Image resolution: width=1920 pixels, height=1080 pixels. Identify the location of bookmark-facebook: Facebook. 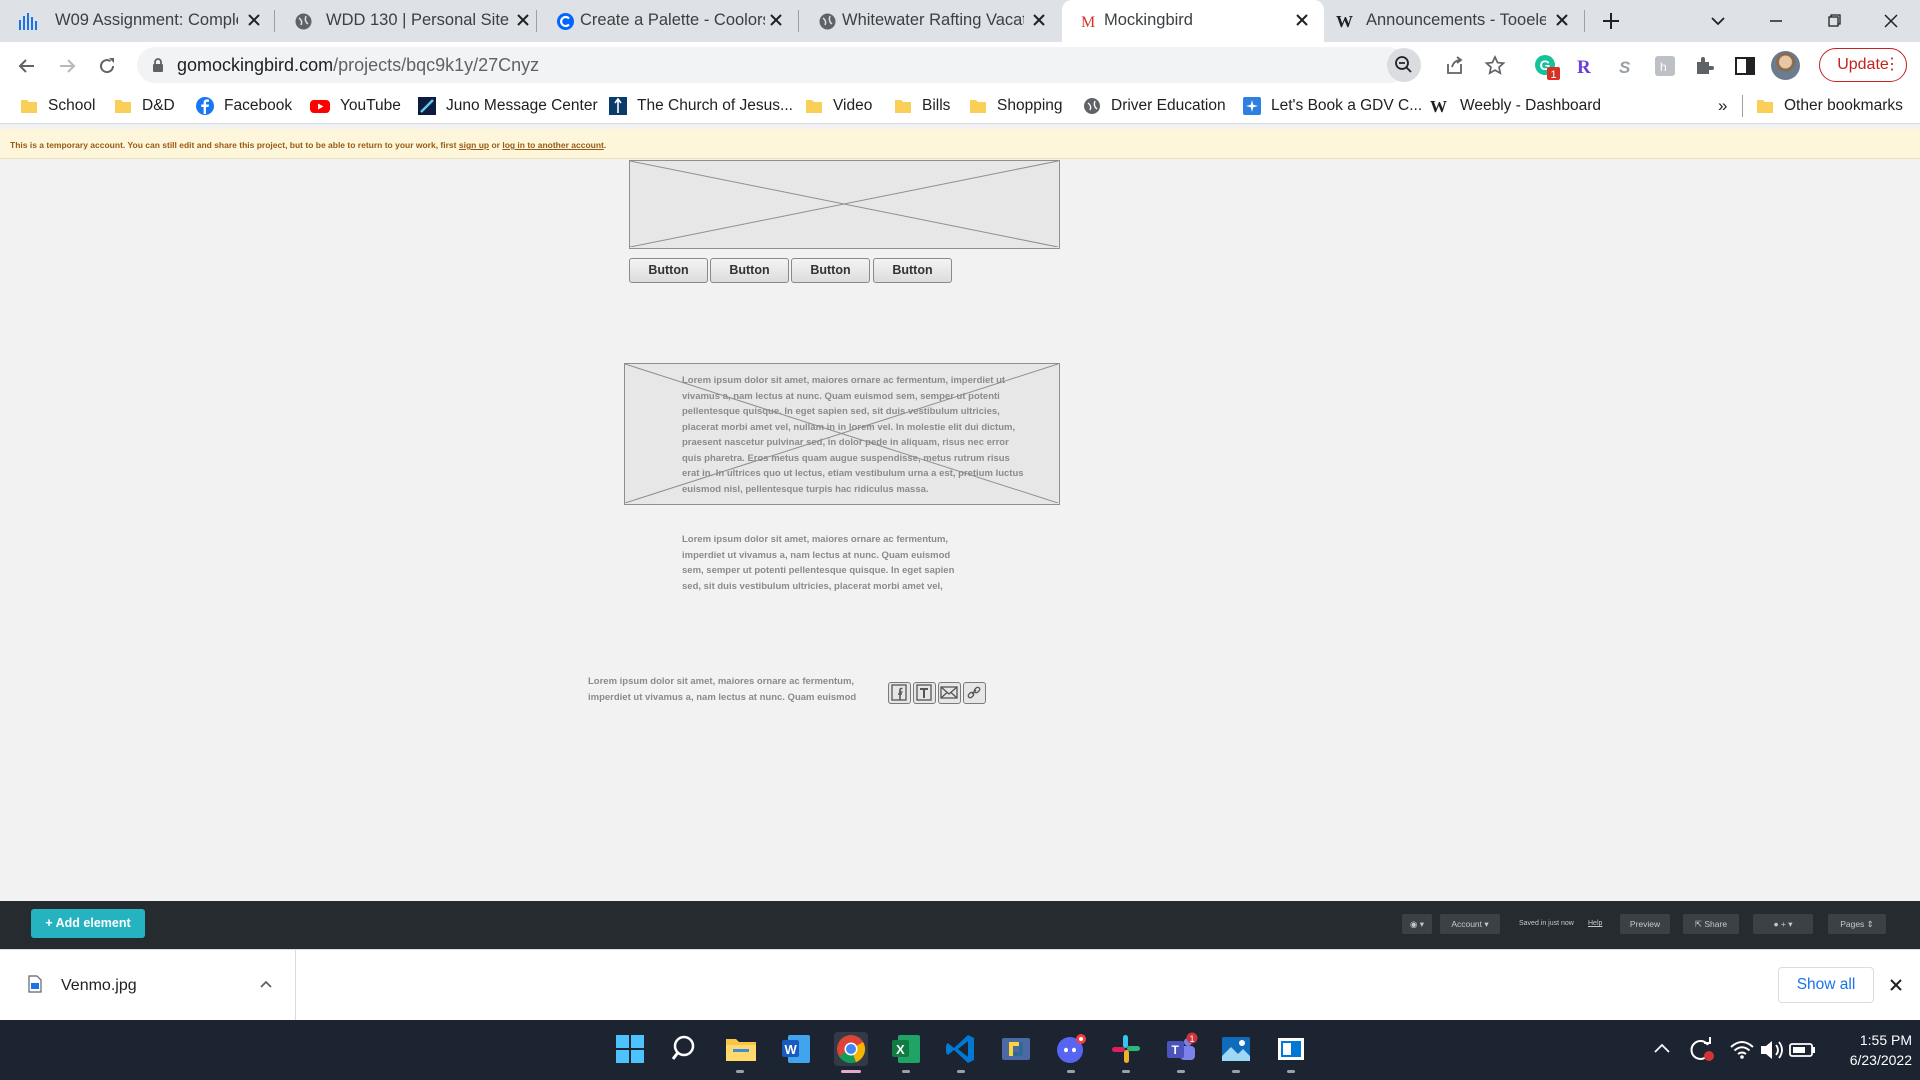
(244, 106).